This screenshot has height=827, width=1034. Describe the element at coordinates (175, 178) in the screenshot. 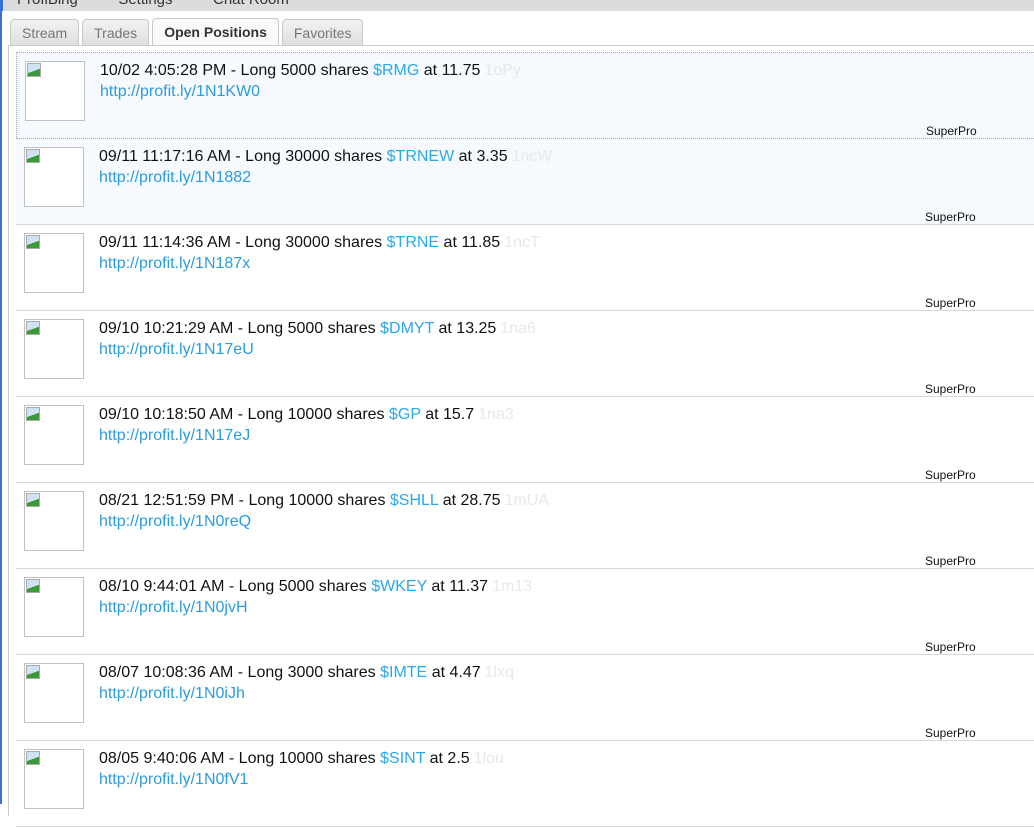

I see `trade-link: http://profit.ly/1N1882` at that location.